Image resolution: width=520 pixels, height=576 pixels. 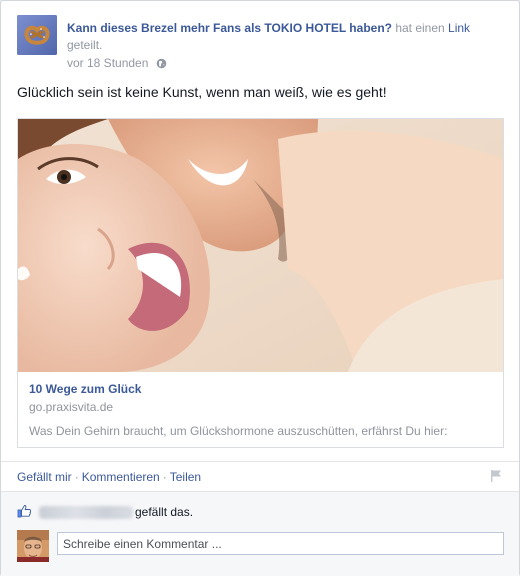 I want to click on likes-text: gefällt das., so click(x=164, y=512).